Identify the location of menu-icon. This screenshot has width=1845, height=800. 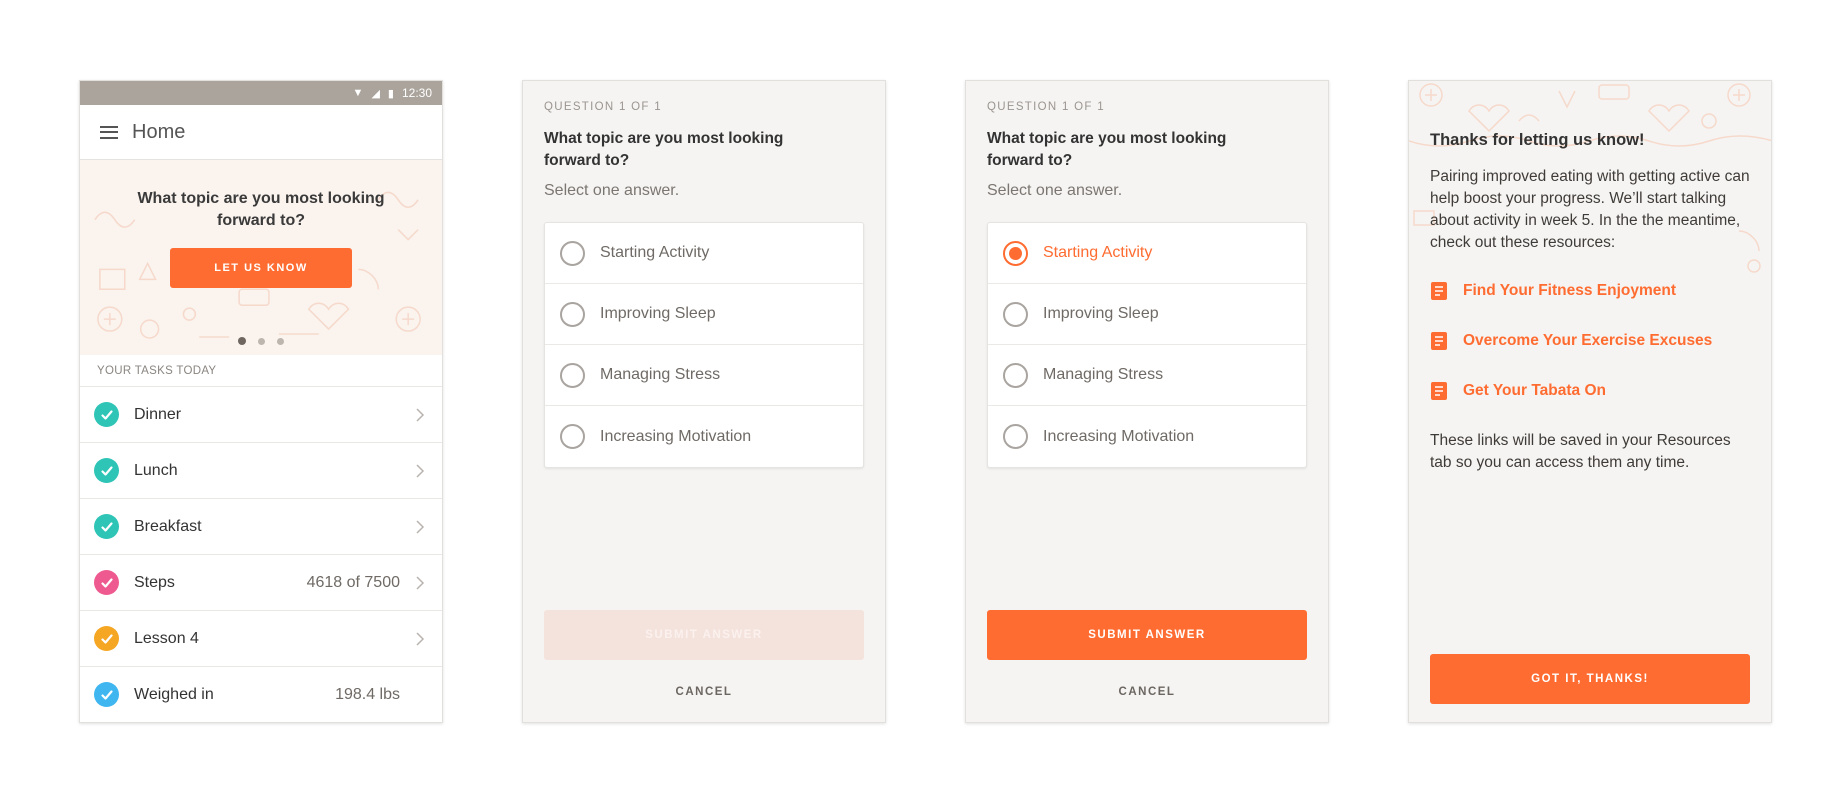
(109, 132).